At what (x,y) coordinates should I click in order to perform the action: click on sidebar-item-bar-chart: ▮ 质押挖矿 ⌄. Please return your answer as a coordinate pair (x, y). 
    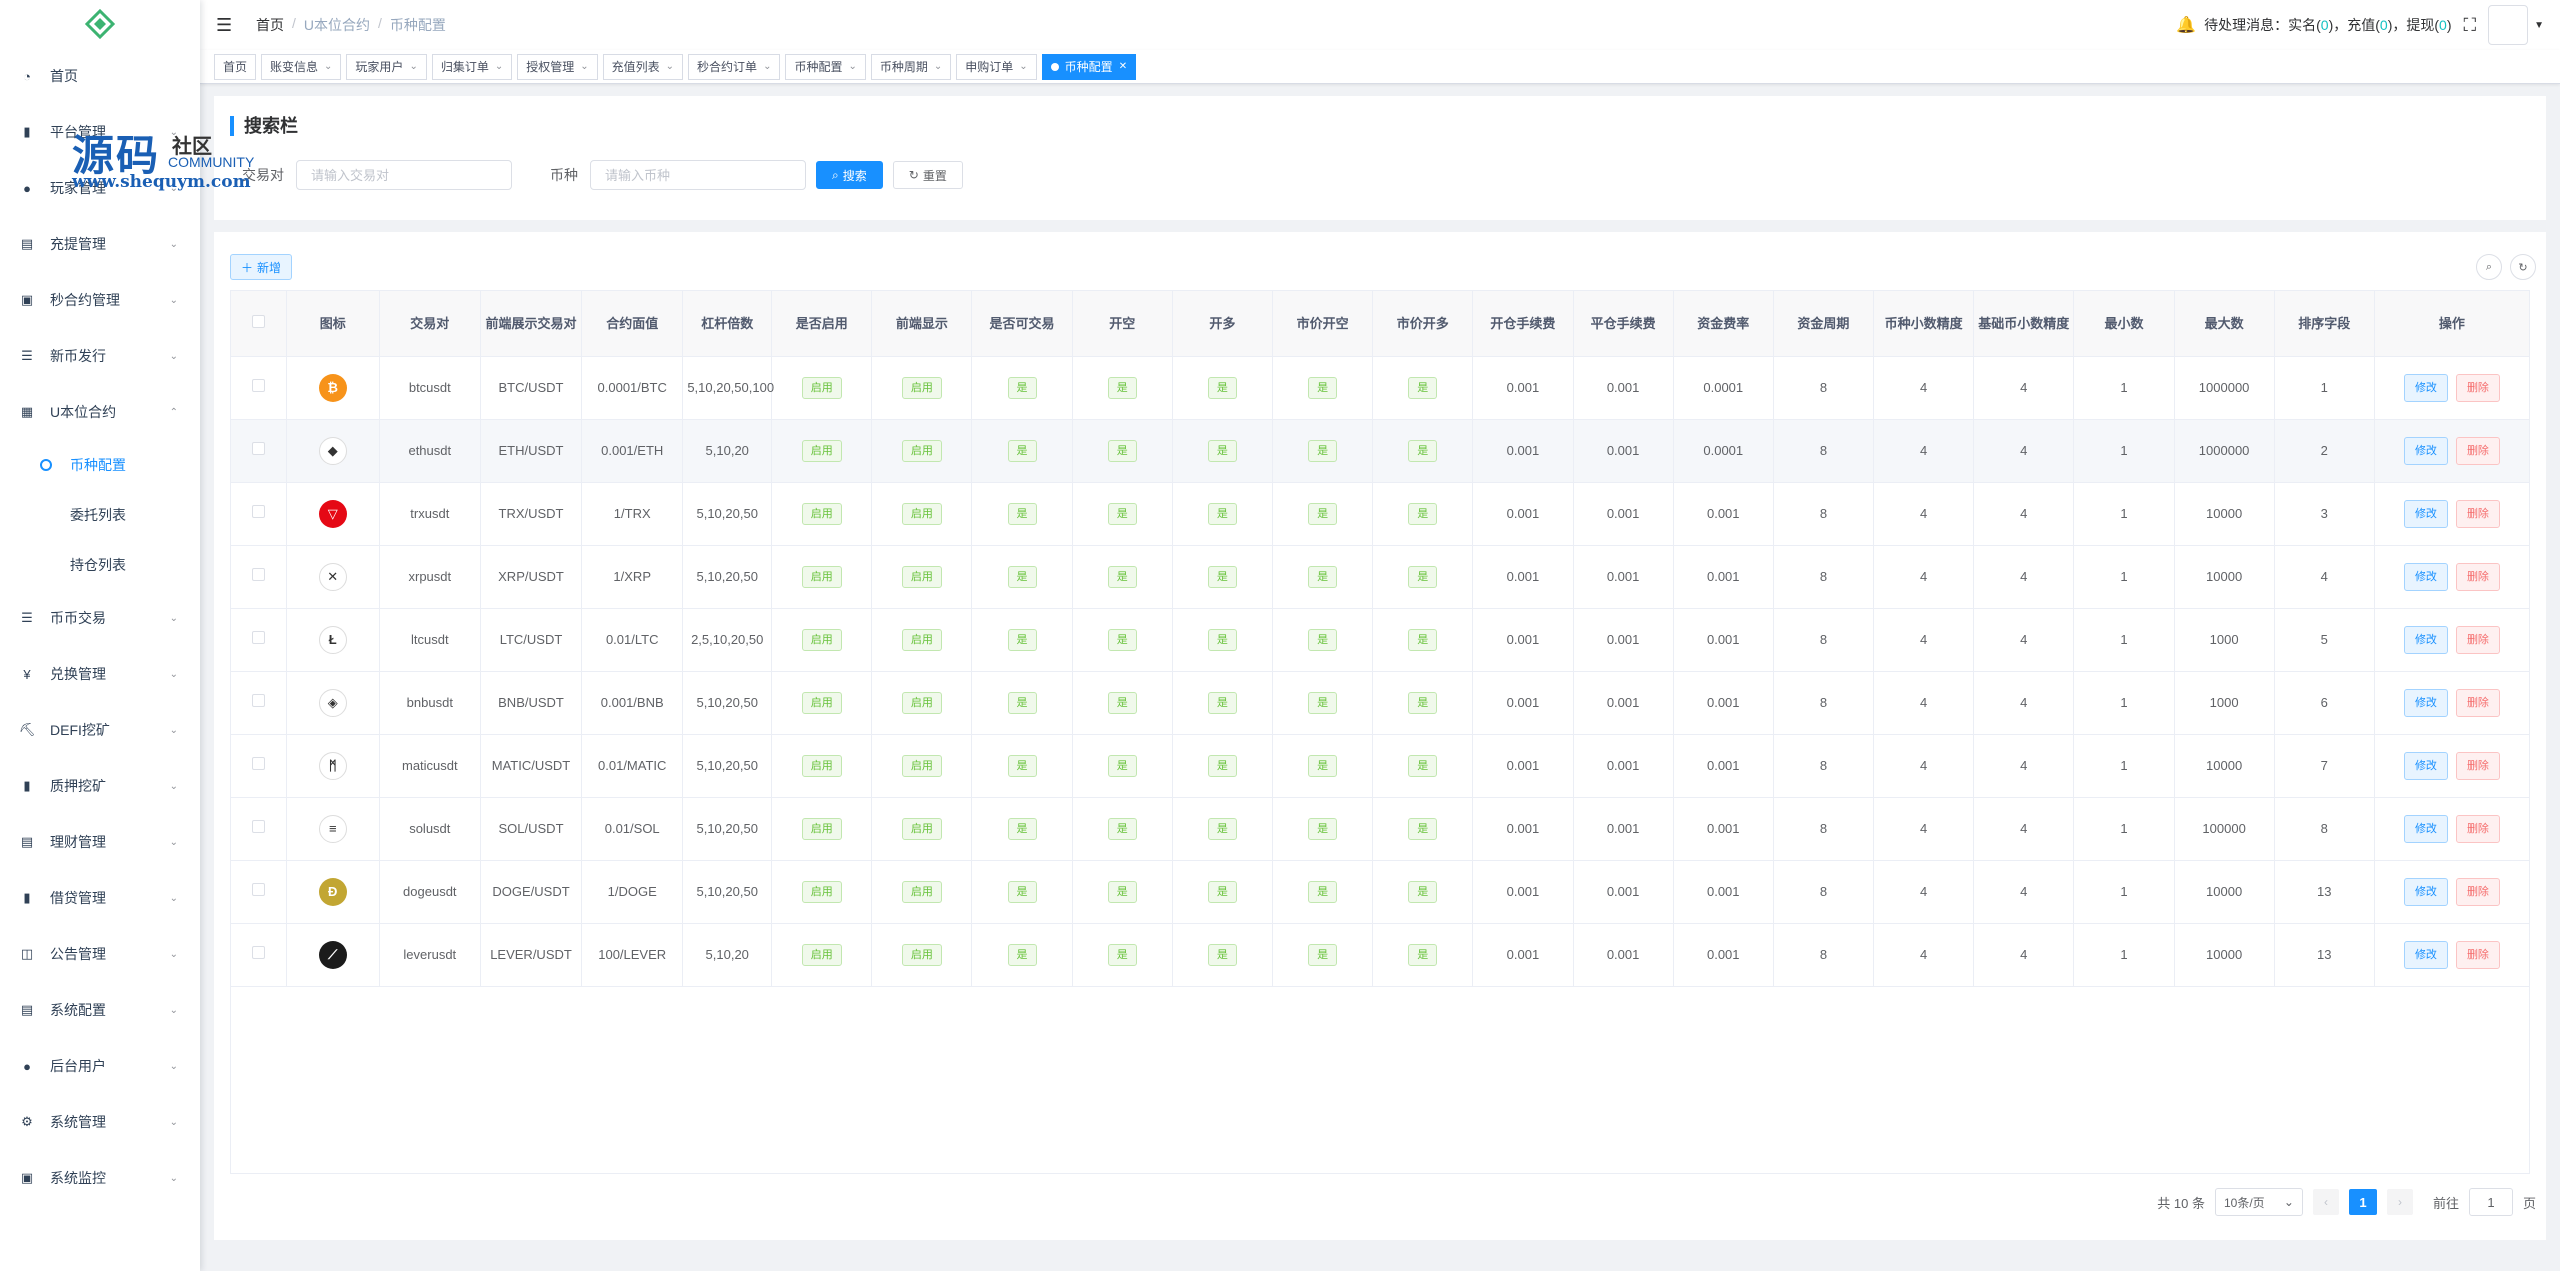
    Looking at the image, I should click on (100, 786).